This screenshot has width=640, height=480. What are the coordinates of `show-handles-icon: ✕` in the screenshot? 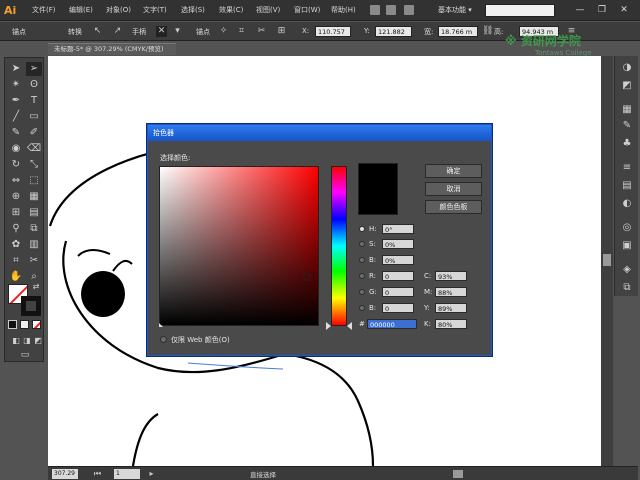 It's located at (161, 31).